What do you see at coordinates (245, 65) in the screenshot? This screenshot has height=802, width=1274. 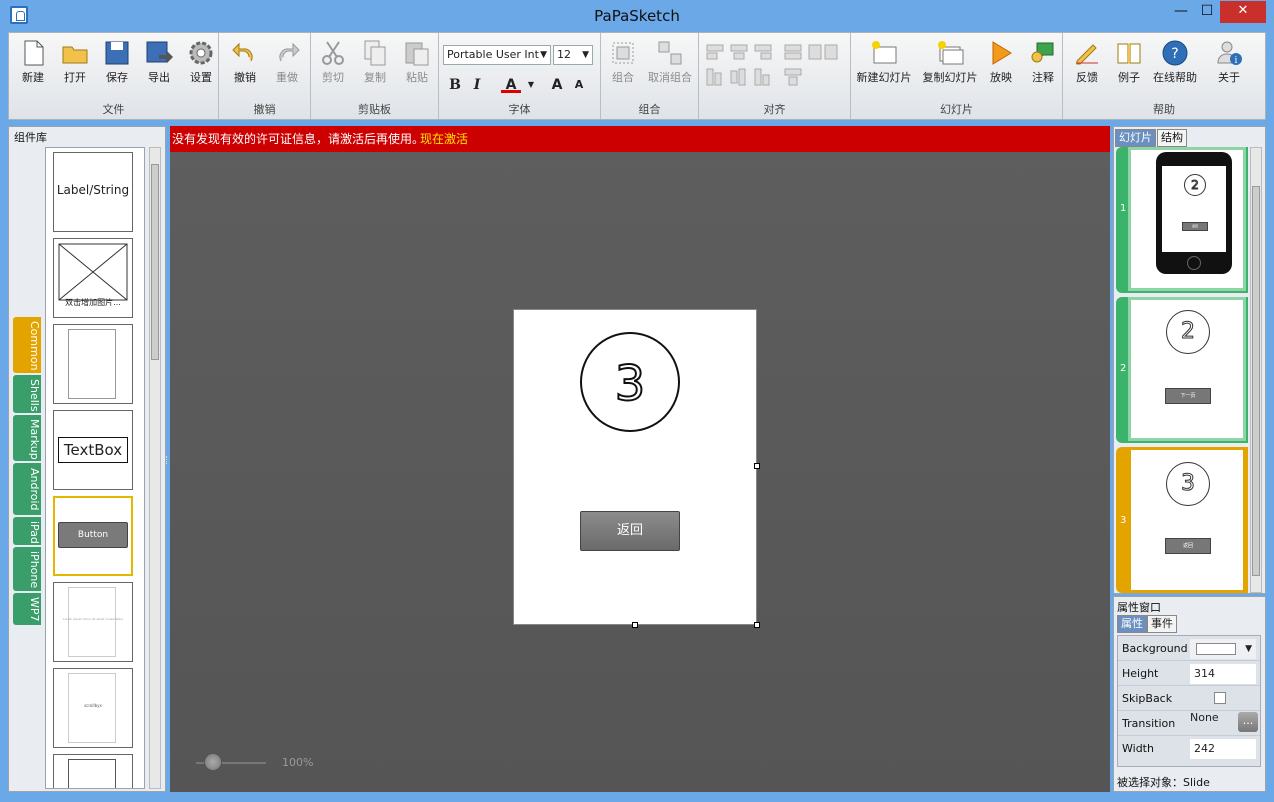 I see `undo-button: 撤销` at bounding box center [245, 65].